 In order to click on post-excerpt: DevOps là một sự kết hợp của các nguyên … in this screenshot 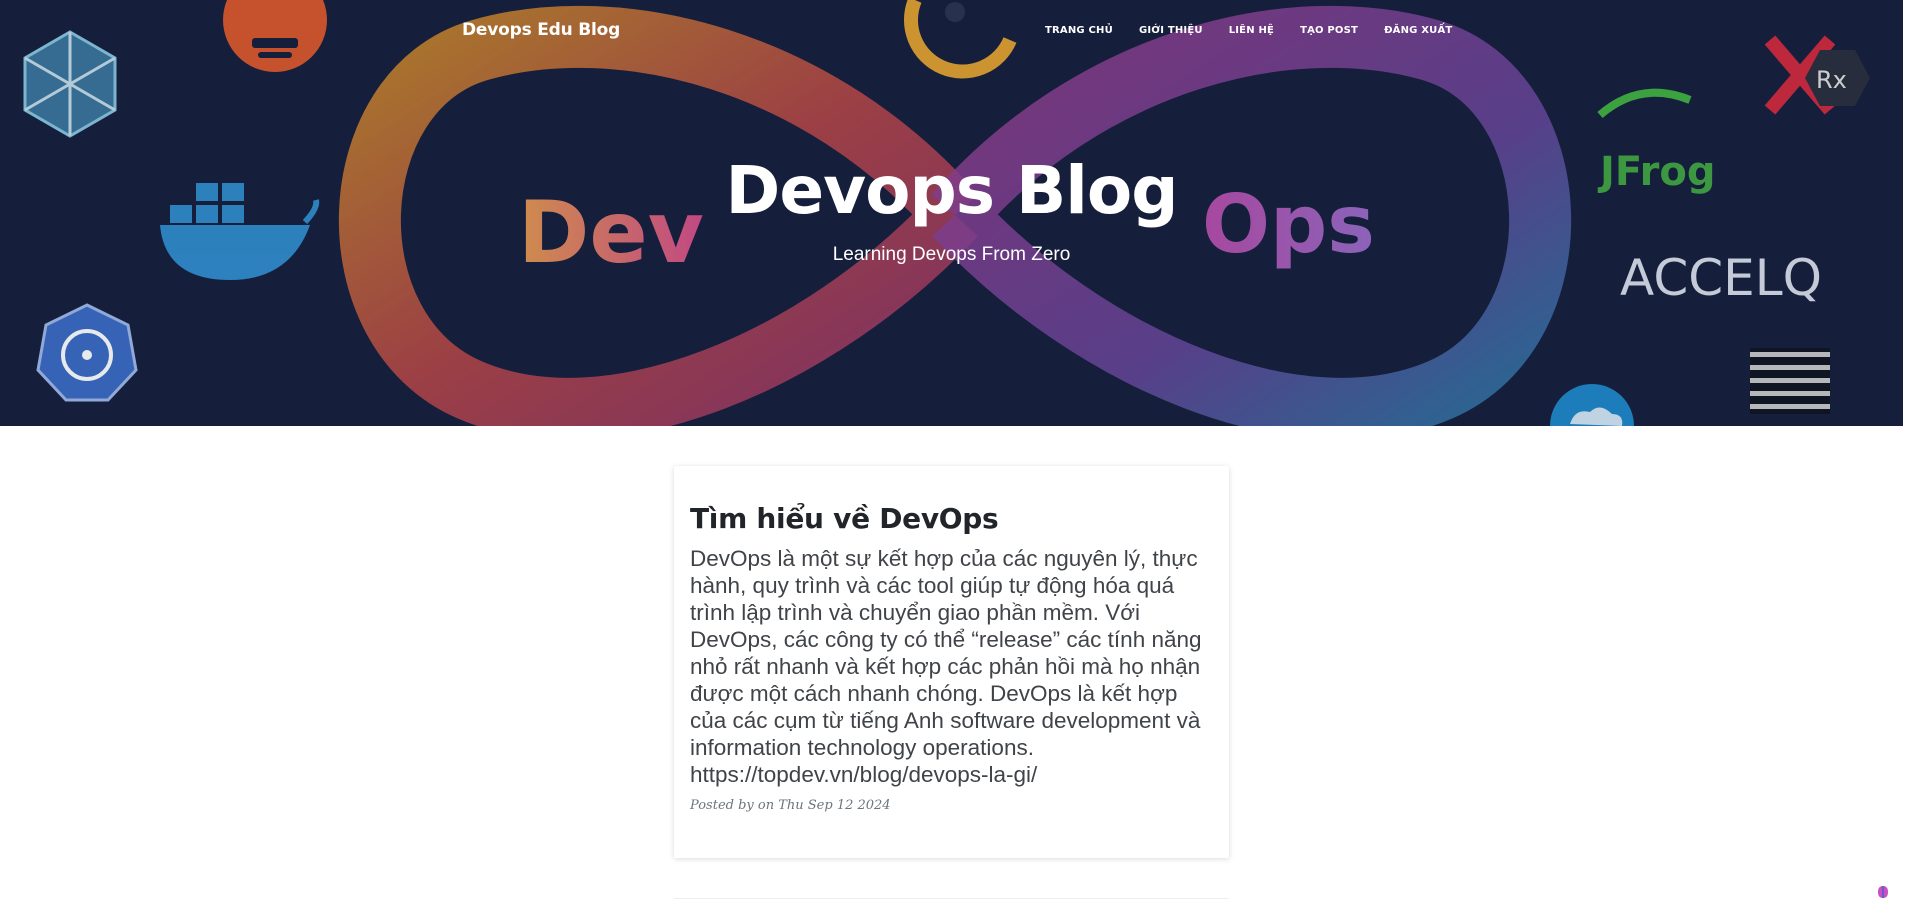, I will do `click(946, 666)`.